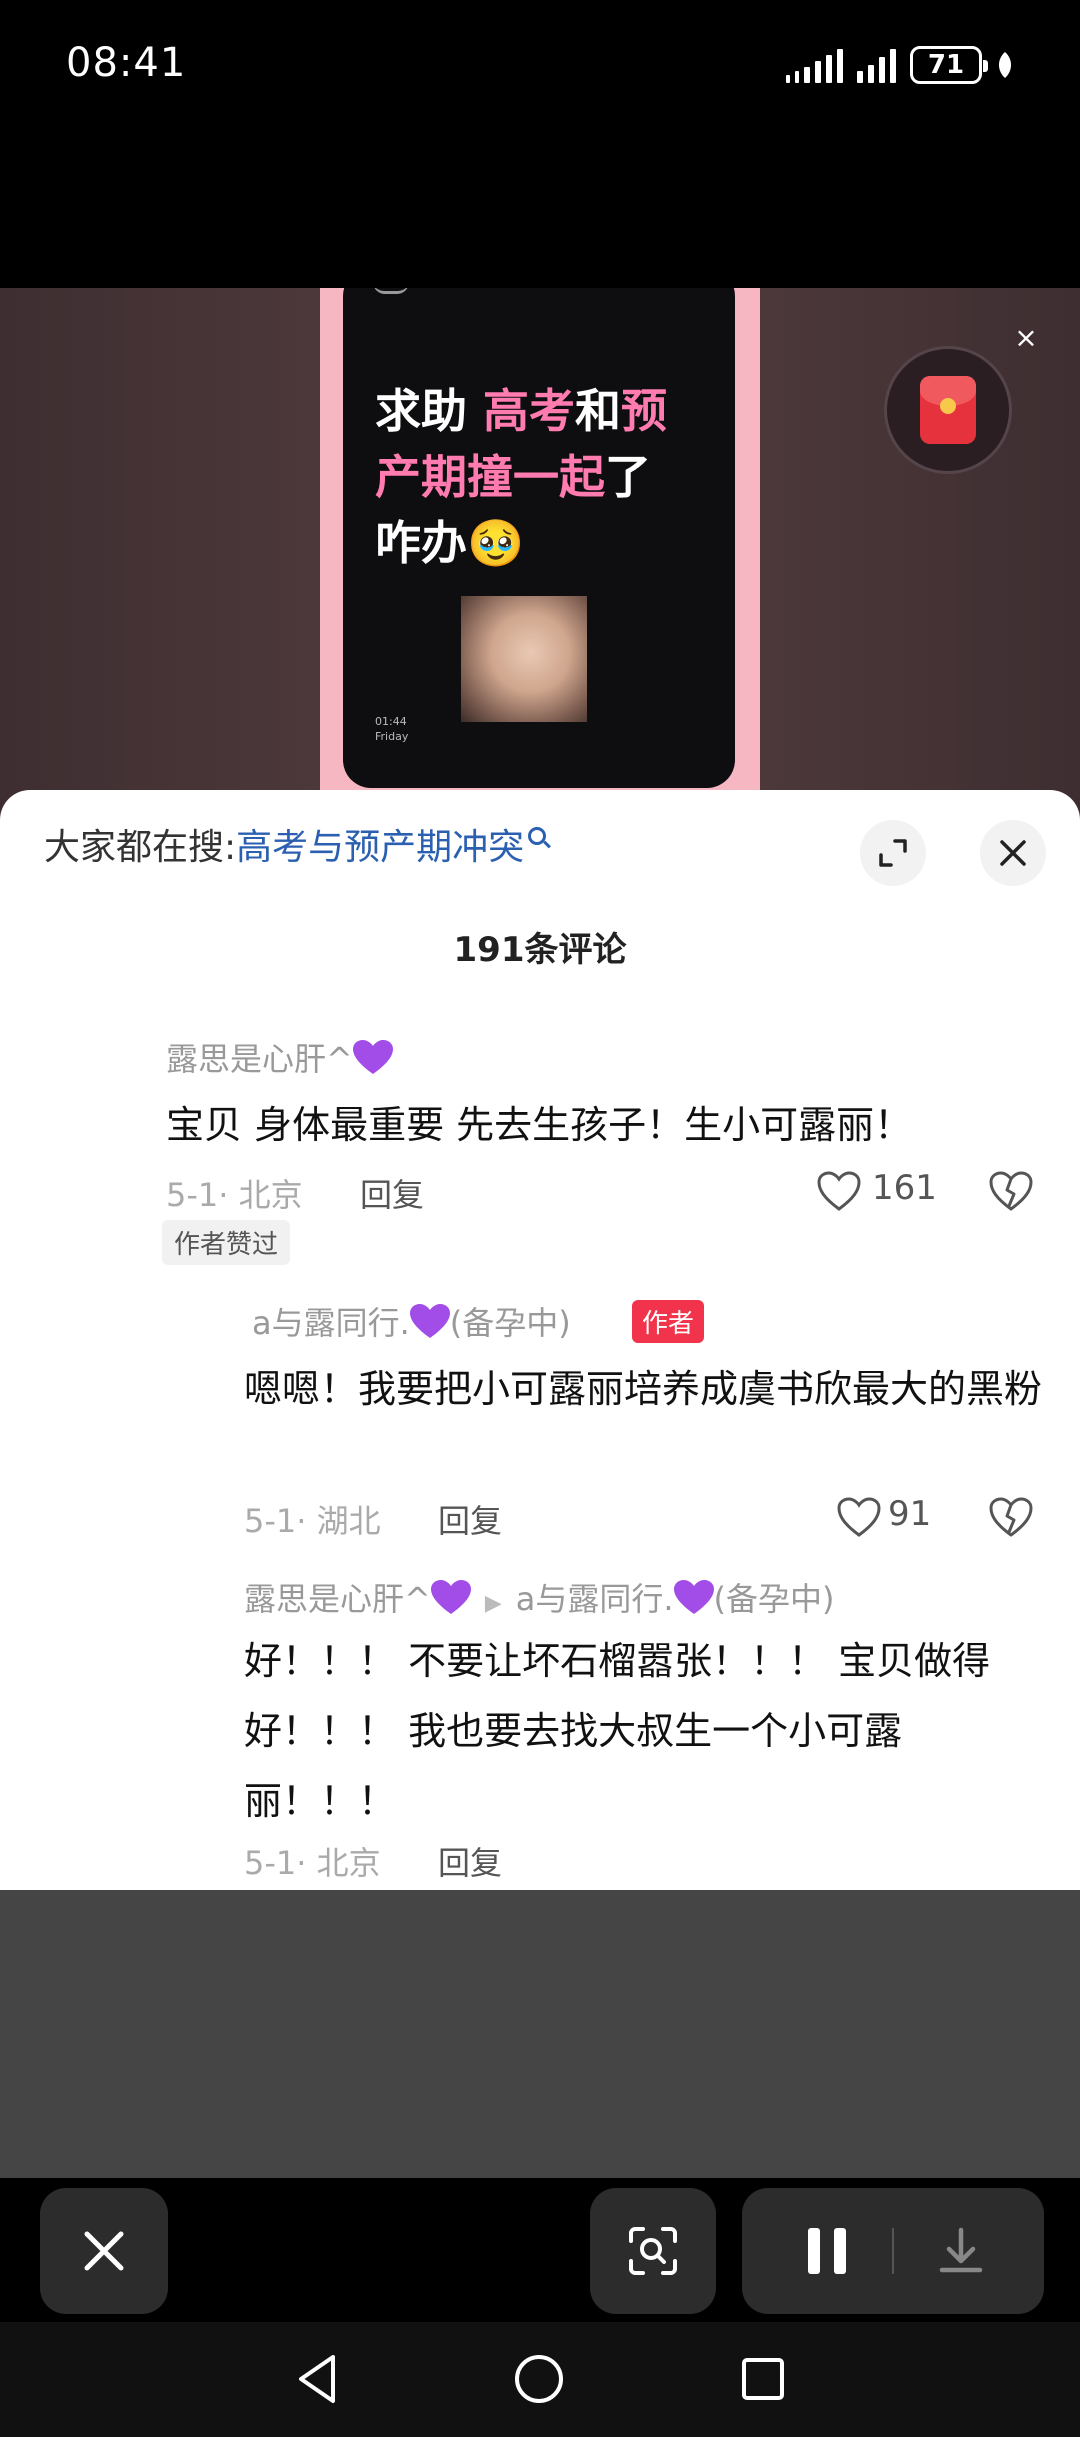  I want to click on comment-body: 宝贝 身体最重要 先去生孩子！生小可露丽！, so click(539, 1125).